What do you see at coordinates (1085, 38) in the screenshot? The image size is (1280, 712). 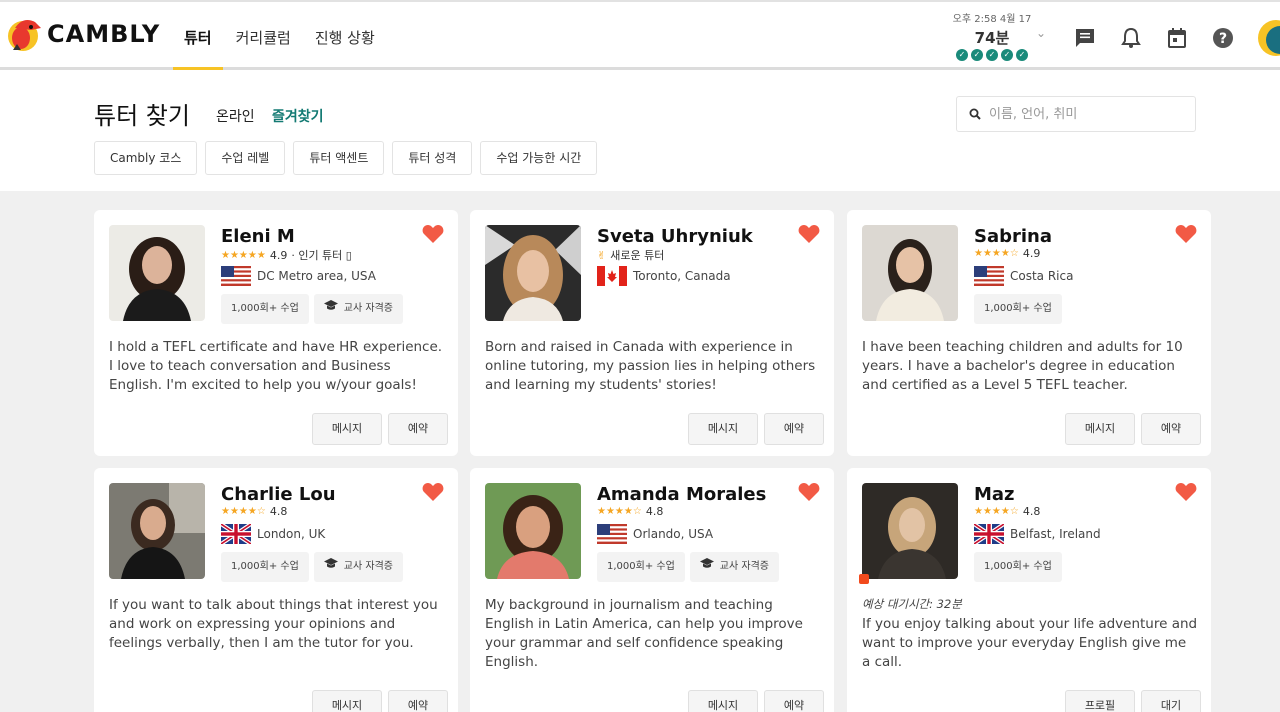 I see `chat-icon` at bounding box center [1085, 38].